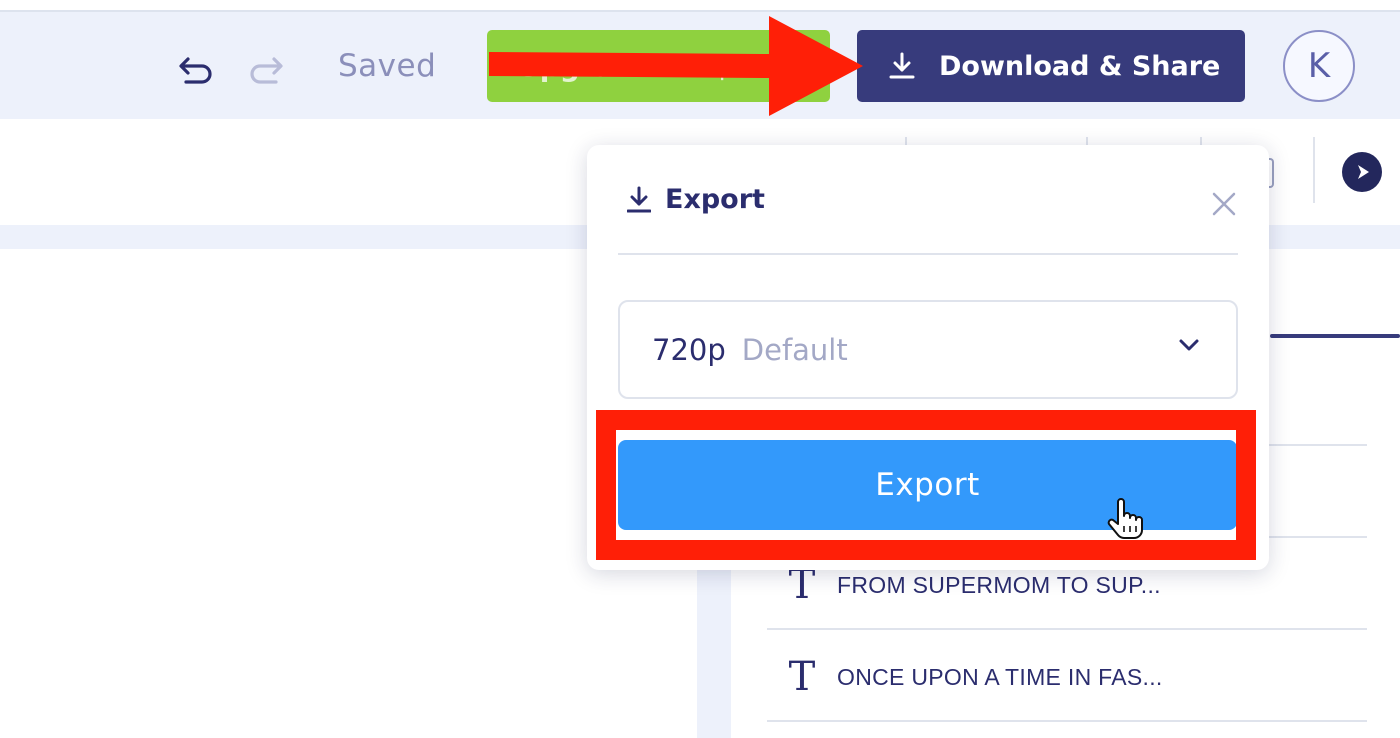  What do you see at coordinates (928, 254) in the screenshot?
I see `popover-divider` at bounding box center [928, 254].